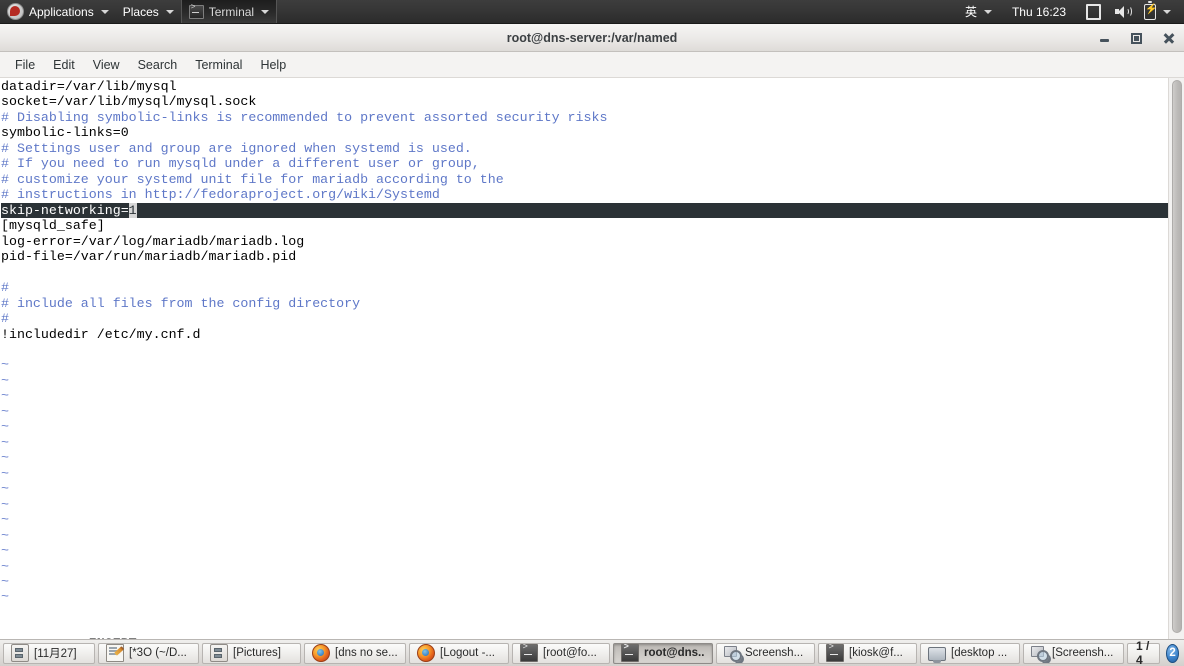 The height and width of the screenshot is (666, 1184). What do you see at coordinates (584, 132) in the screenshot?
I see `terminal-line: symbolic-links=0` at bounding box center [584, 132].